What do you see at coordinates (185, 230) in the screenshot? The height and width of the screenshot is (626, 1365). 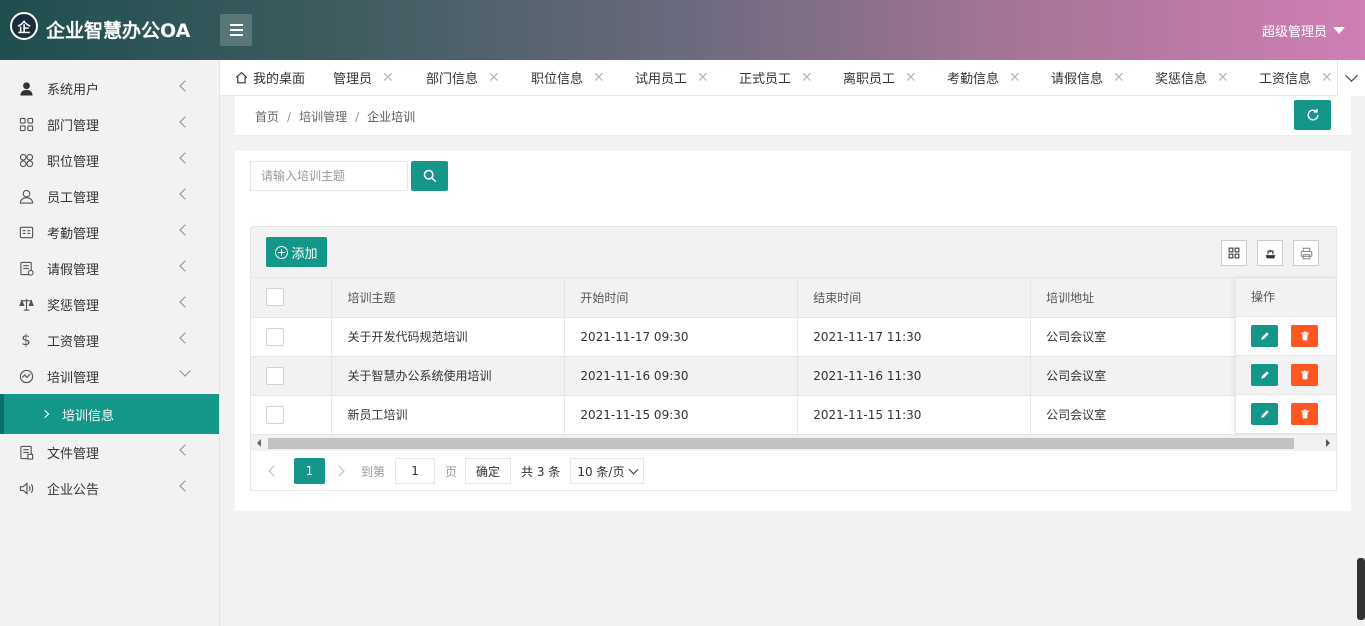 I see `chevron-left-icon` at bounding box center [185, 230].